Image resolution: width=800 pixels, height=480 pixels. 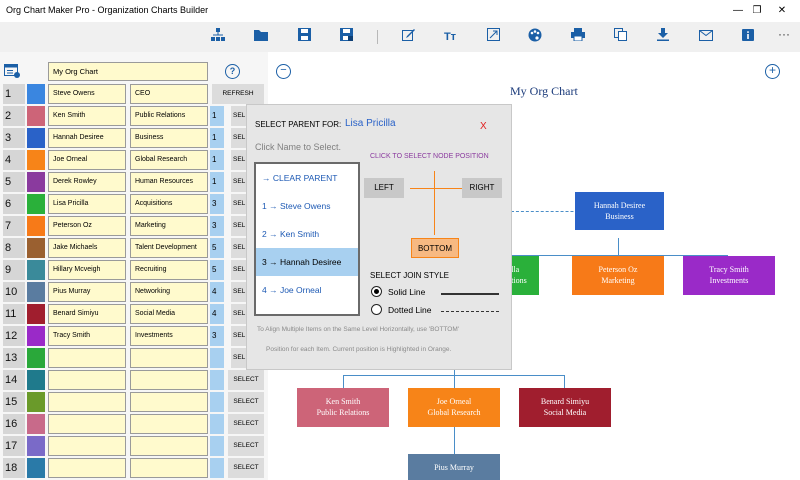 What do you see at coordinates (87, 270) in the screenshot?
I see `name-field: Hillary Mcveigh` at bounding box center [87, 270].